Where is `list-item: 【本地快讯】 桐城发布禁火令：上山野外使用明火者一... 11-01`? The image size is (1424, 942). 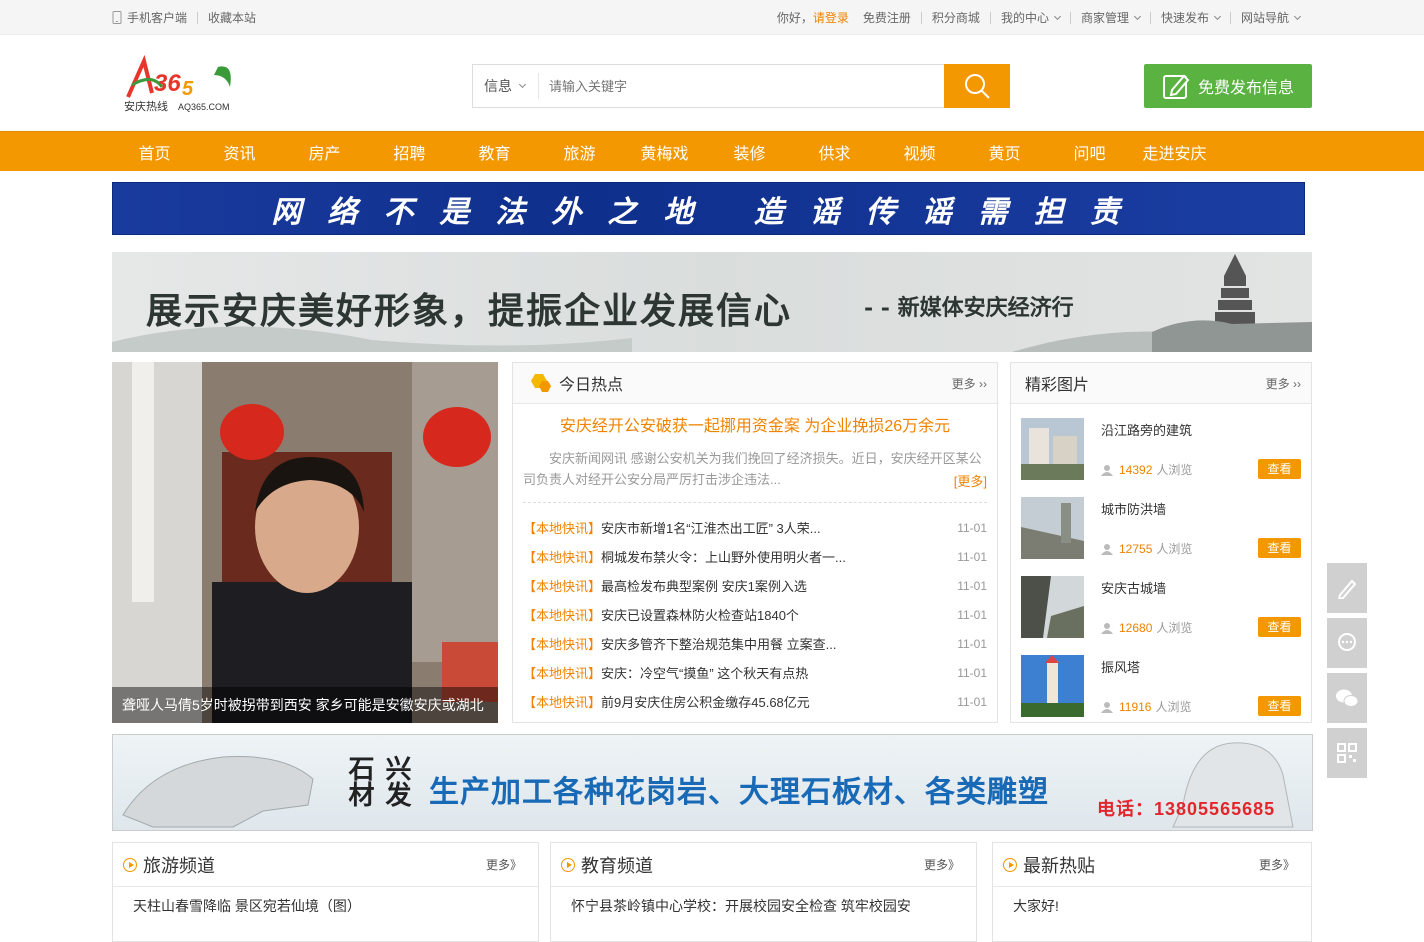 list-item: 【本地快讯】 桐城发布禁火令：上山野外使用明火者一... 11-01 is located at coordinates (755, 556).